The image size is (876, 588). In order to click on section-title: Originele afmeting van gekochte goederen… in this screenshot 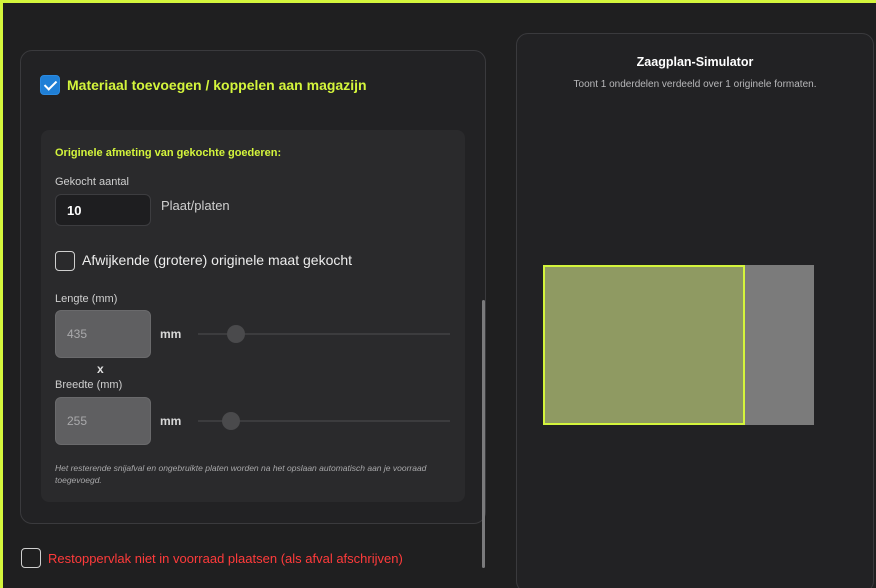, I will do `click(168, 153)`.